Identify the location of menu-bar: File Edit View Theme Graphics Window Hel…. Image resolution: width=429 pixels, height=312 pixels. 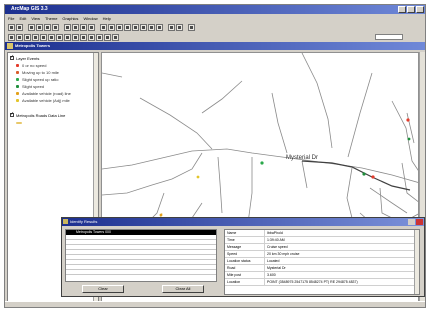
(215, 18).